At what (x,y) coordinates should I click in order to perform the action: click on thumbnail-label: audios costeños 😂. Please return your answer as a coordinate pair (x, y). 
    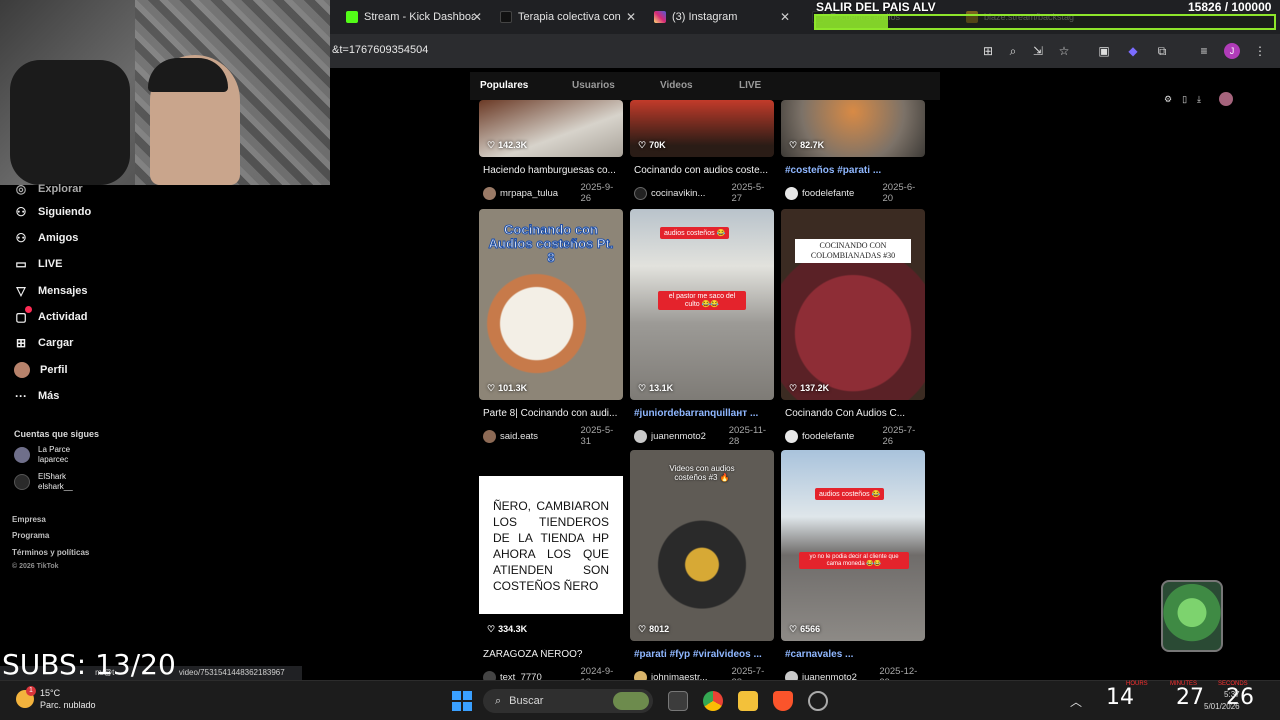
    Looking at the image, I should click on (695, 233).